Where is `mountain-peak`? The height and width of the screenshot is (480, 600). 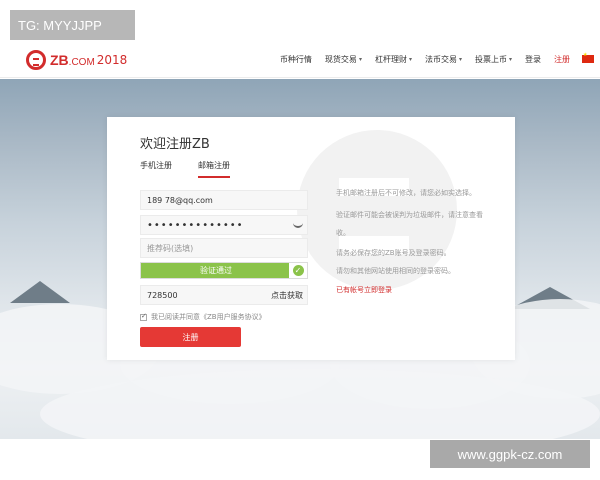
mountain-peak is located at coordinates (40, 292).